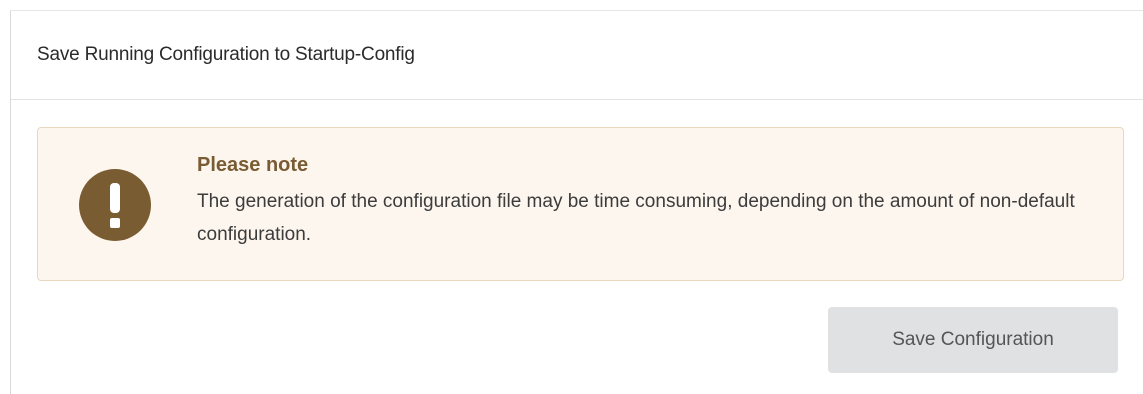 This screenshot has width=1143, height=394. What do you see at coordinates (973, 340) in the screenshot?
I see `save-configuration-button: Save Configuration` at bounding box center [973, 340].